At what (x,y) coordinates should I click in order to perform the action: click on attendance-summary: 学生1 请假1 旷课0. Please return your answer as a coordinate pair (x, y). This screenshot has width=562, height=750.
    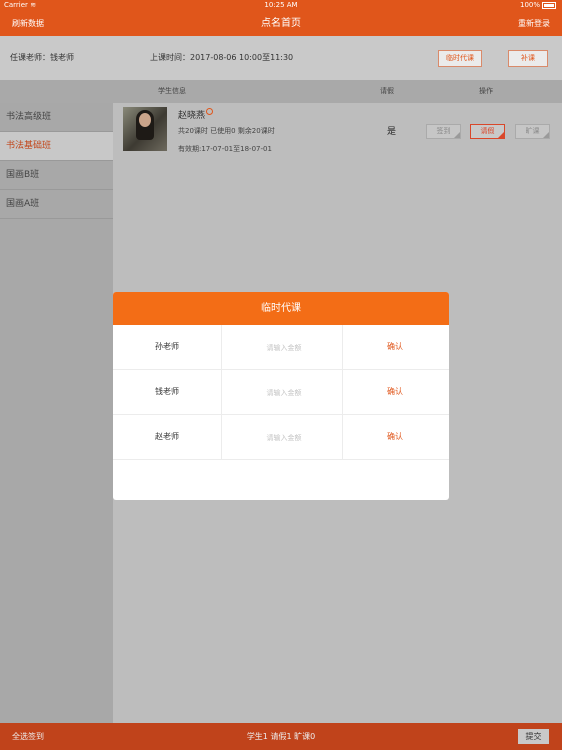
    Looking at the image, I should click on (281, 736).